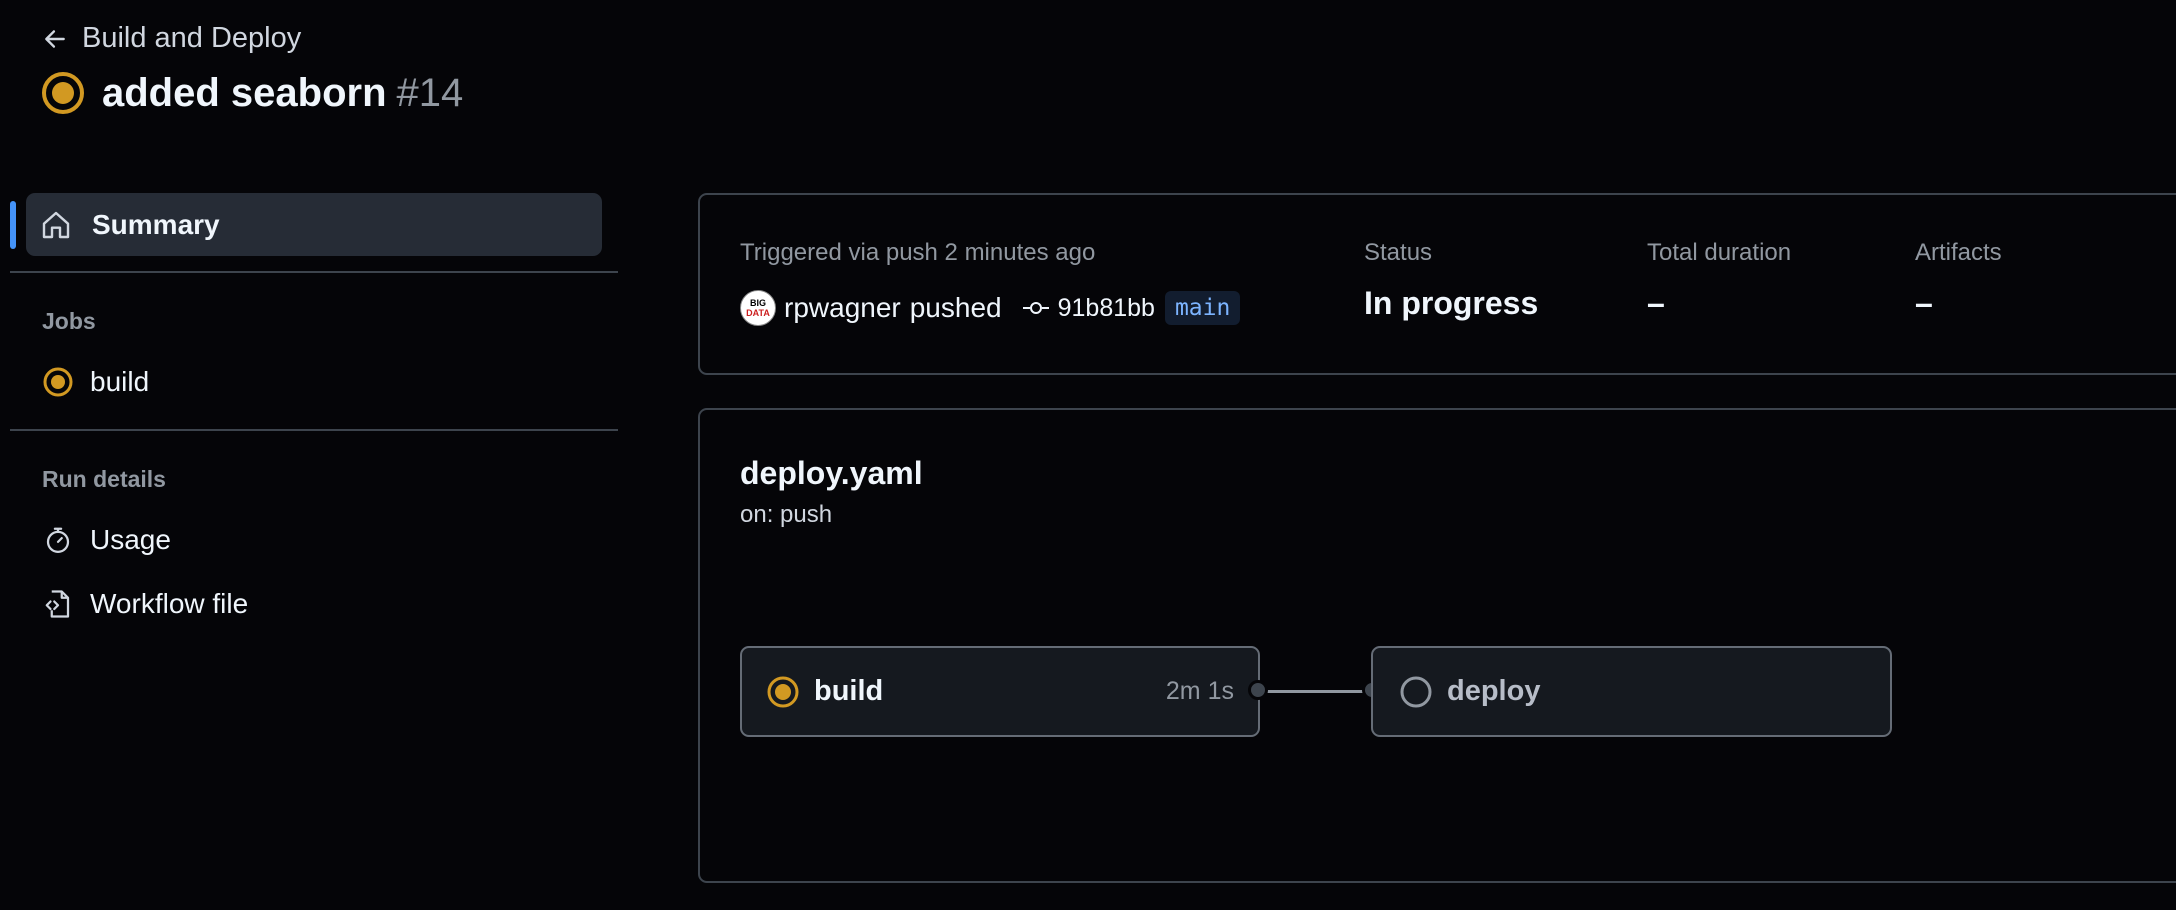  What do you see at coordinates (1719, 252) in the screenshot?
I see `duration-label: Total duration` at bounding box center [1719, 252].